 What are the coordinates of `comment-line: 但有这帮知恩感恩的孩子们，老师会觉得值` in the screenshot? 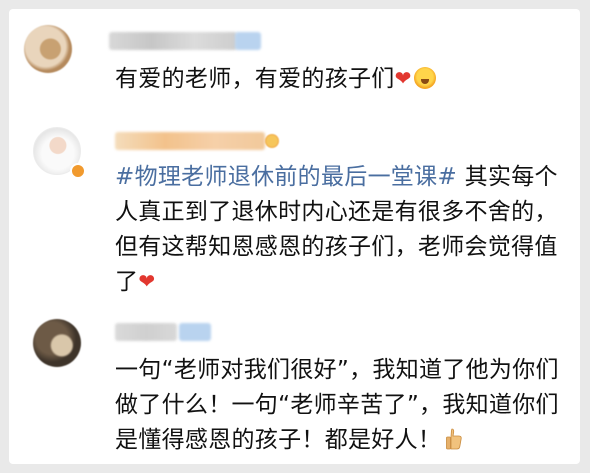 It's located at (336, 247).